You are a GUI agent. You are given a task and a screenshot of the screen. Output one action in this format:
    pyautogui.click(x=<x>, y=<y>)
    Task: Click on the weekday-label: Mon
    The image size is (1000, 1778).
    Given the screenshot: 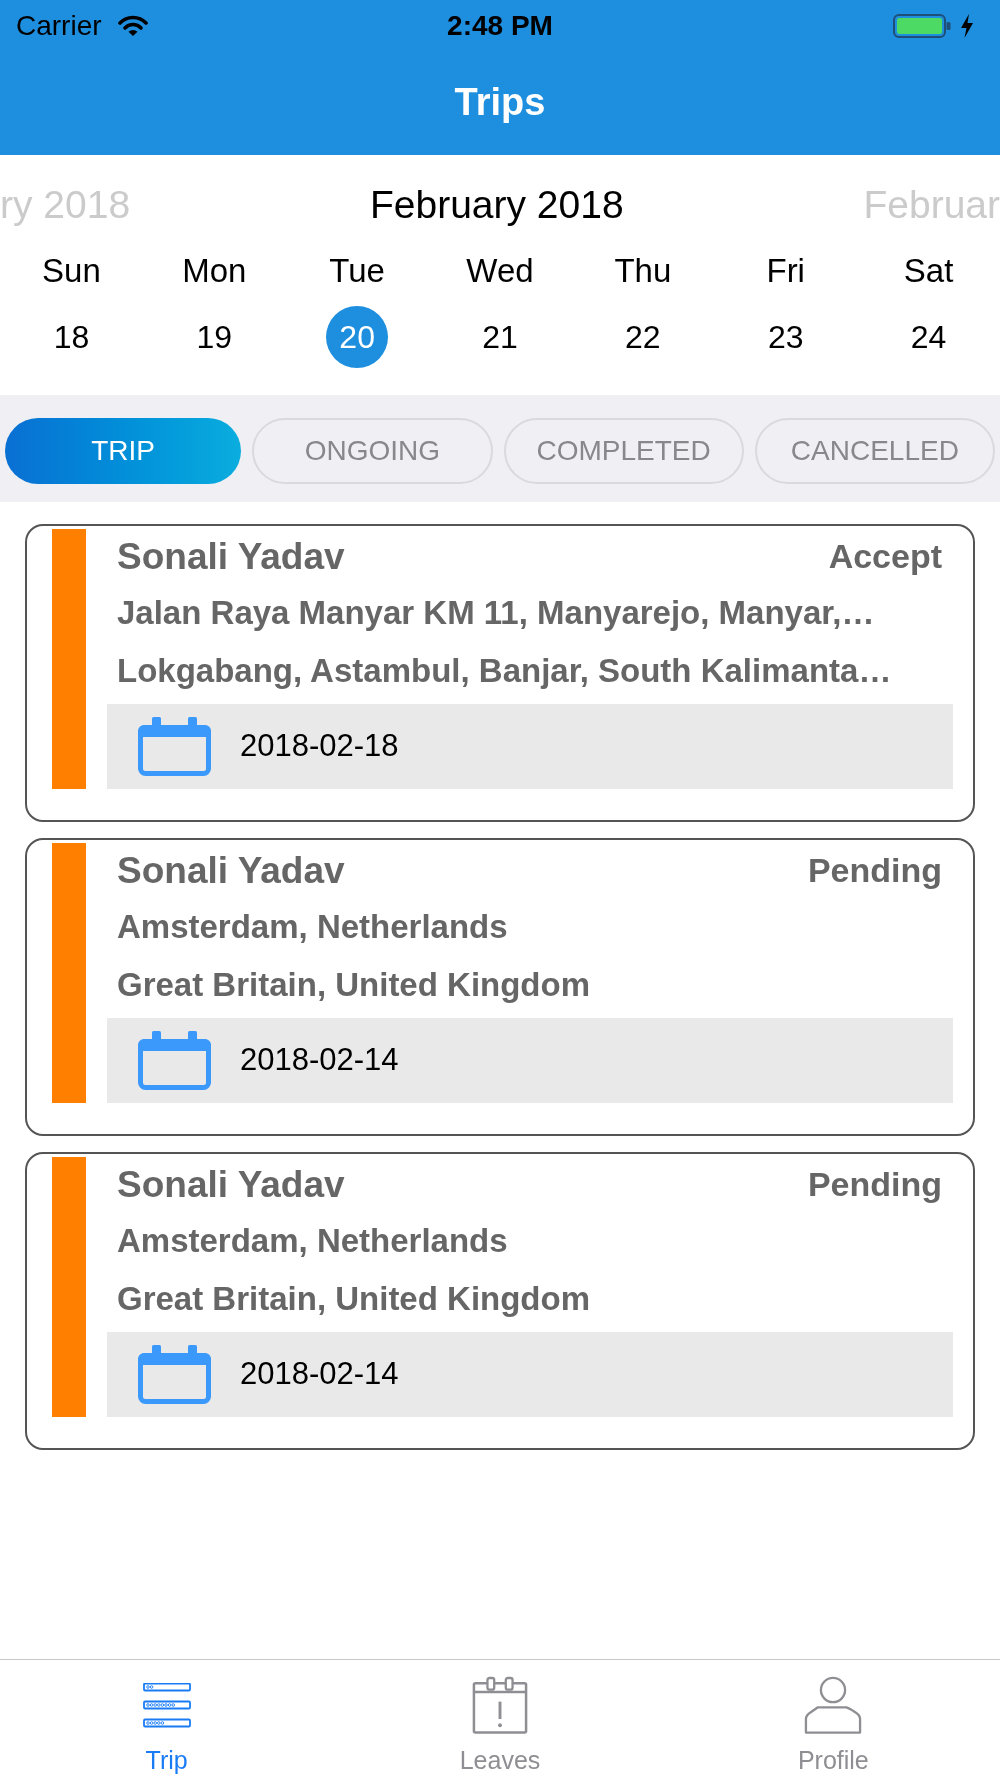 What is the action you would take?
    pyautogui.click(x=214, y=271)
    